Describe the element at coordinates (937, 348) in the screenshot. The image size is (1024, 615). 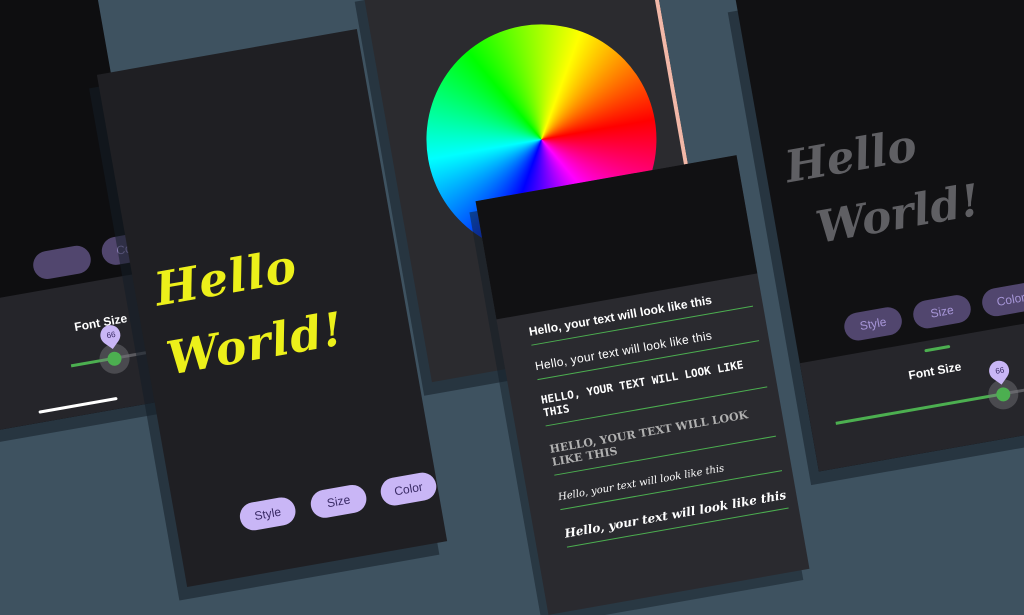
I see `sheet-handle` at that location.